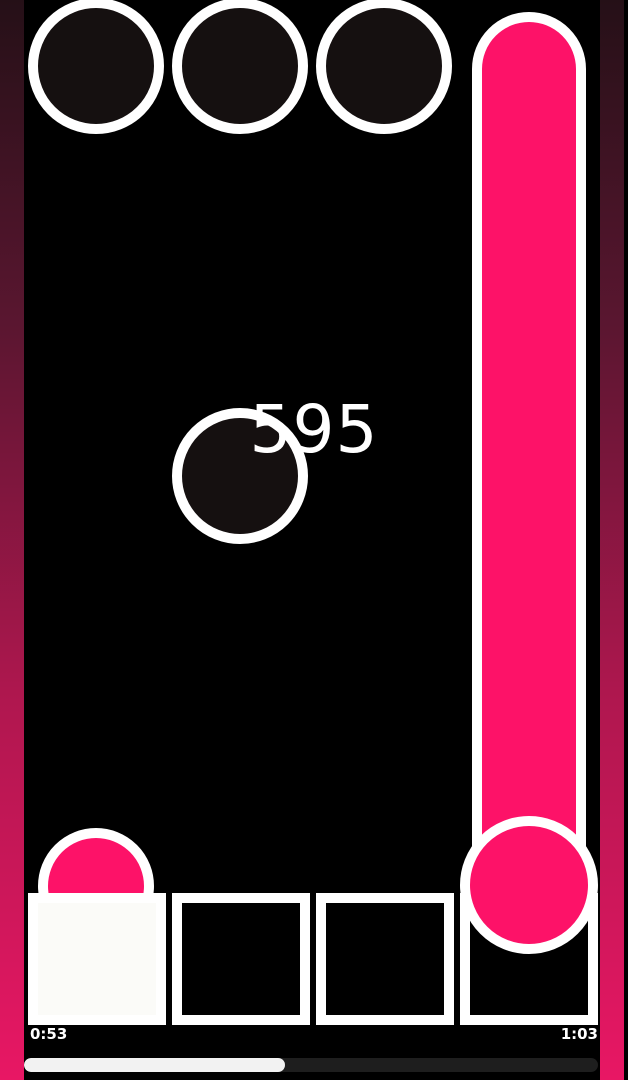 Image resolution: width=628 pixels, height=1080 pixels. Describe the element at coordinates (154, 1065) in the screenshot. I see `song-progress-fill` at that location.